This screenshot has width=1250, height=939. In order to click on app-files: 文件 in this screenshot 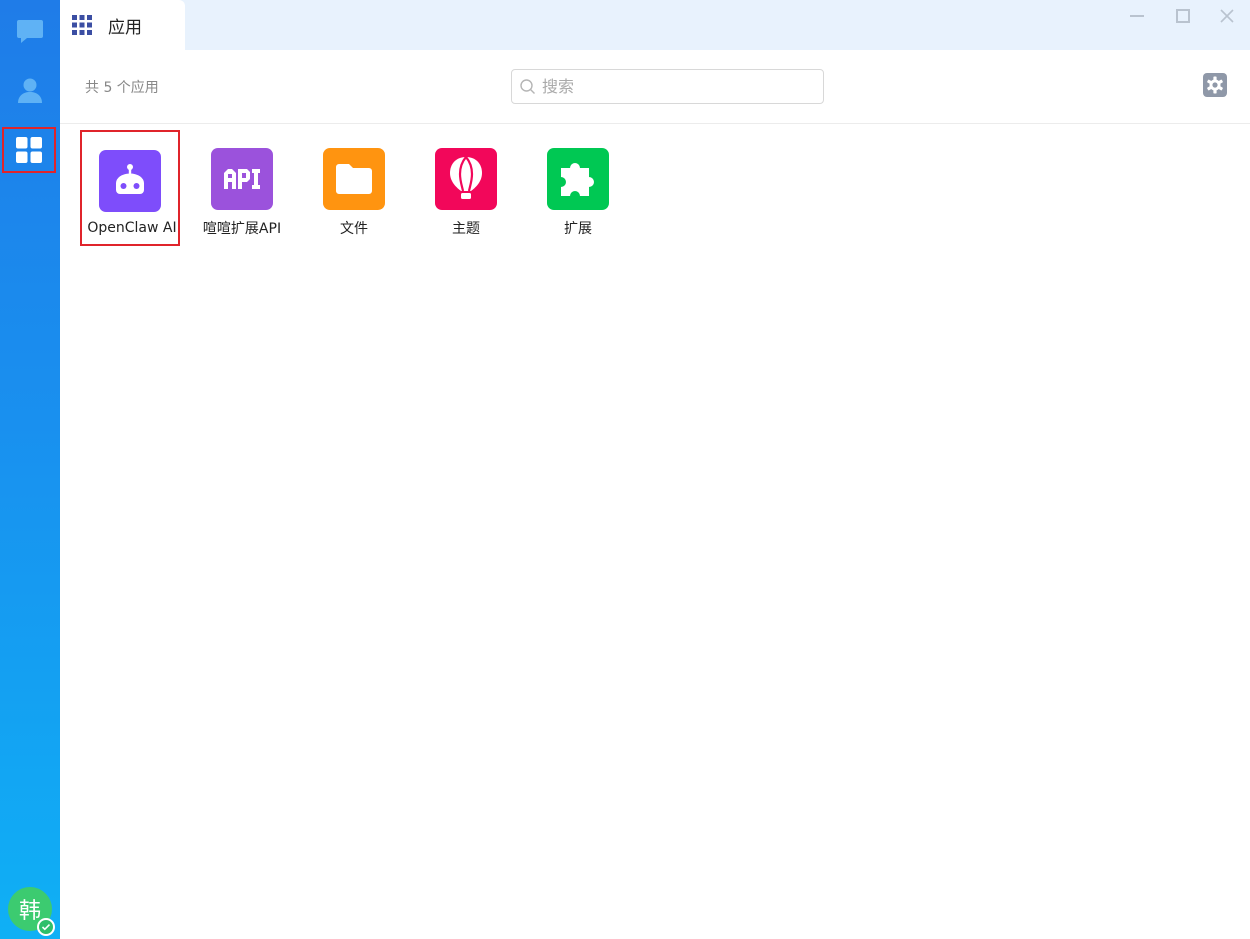, I will do `click(354, 188)`.